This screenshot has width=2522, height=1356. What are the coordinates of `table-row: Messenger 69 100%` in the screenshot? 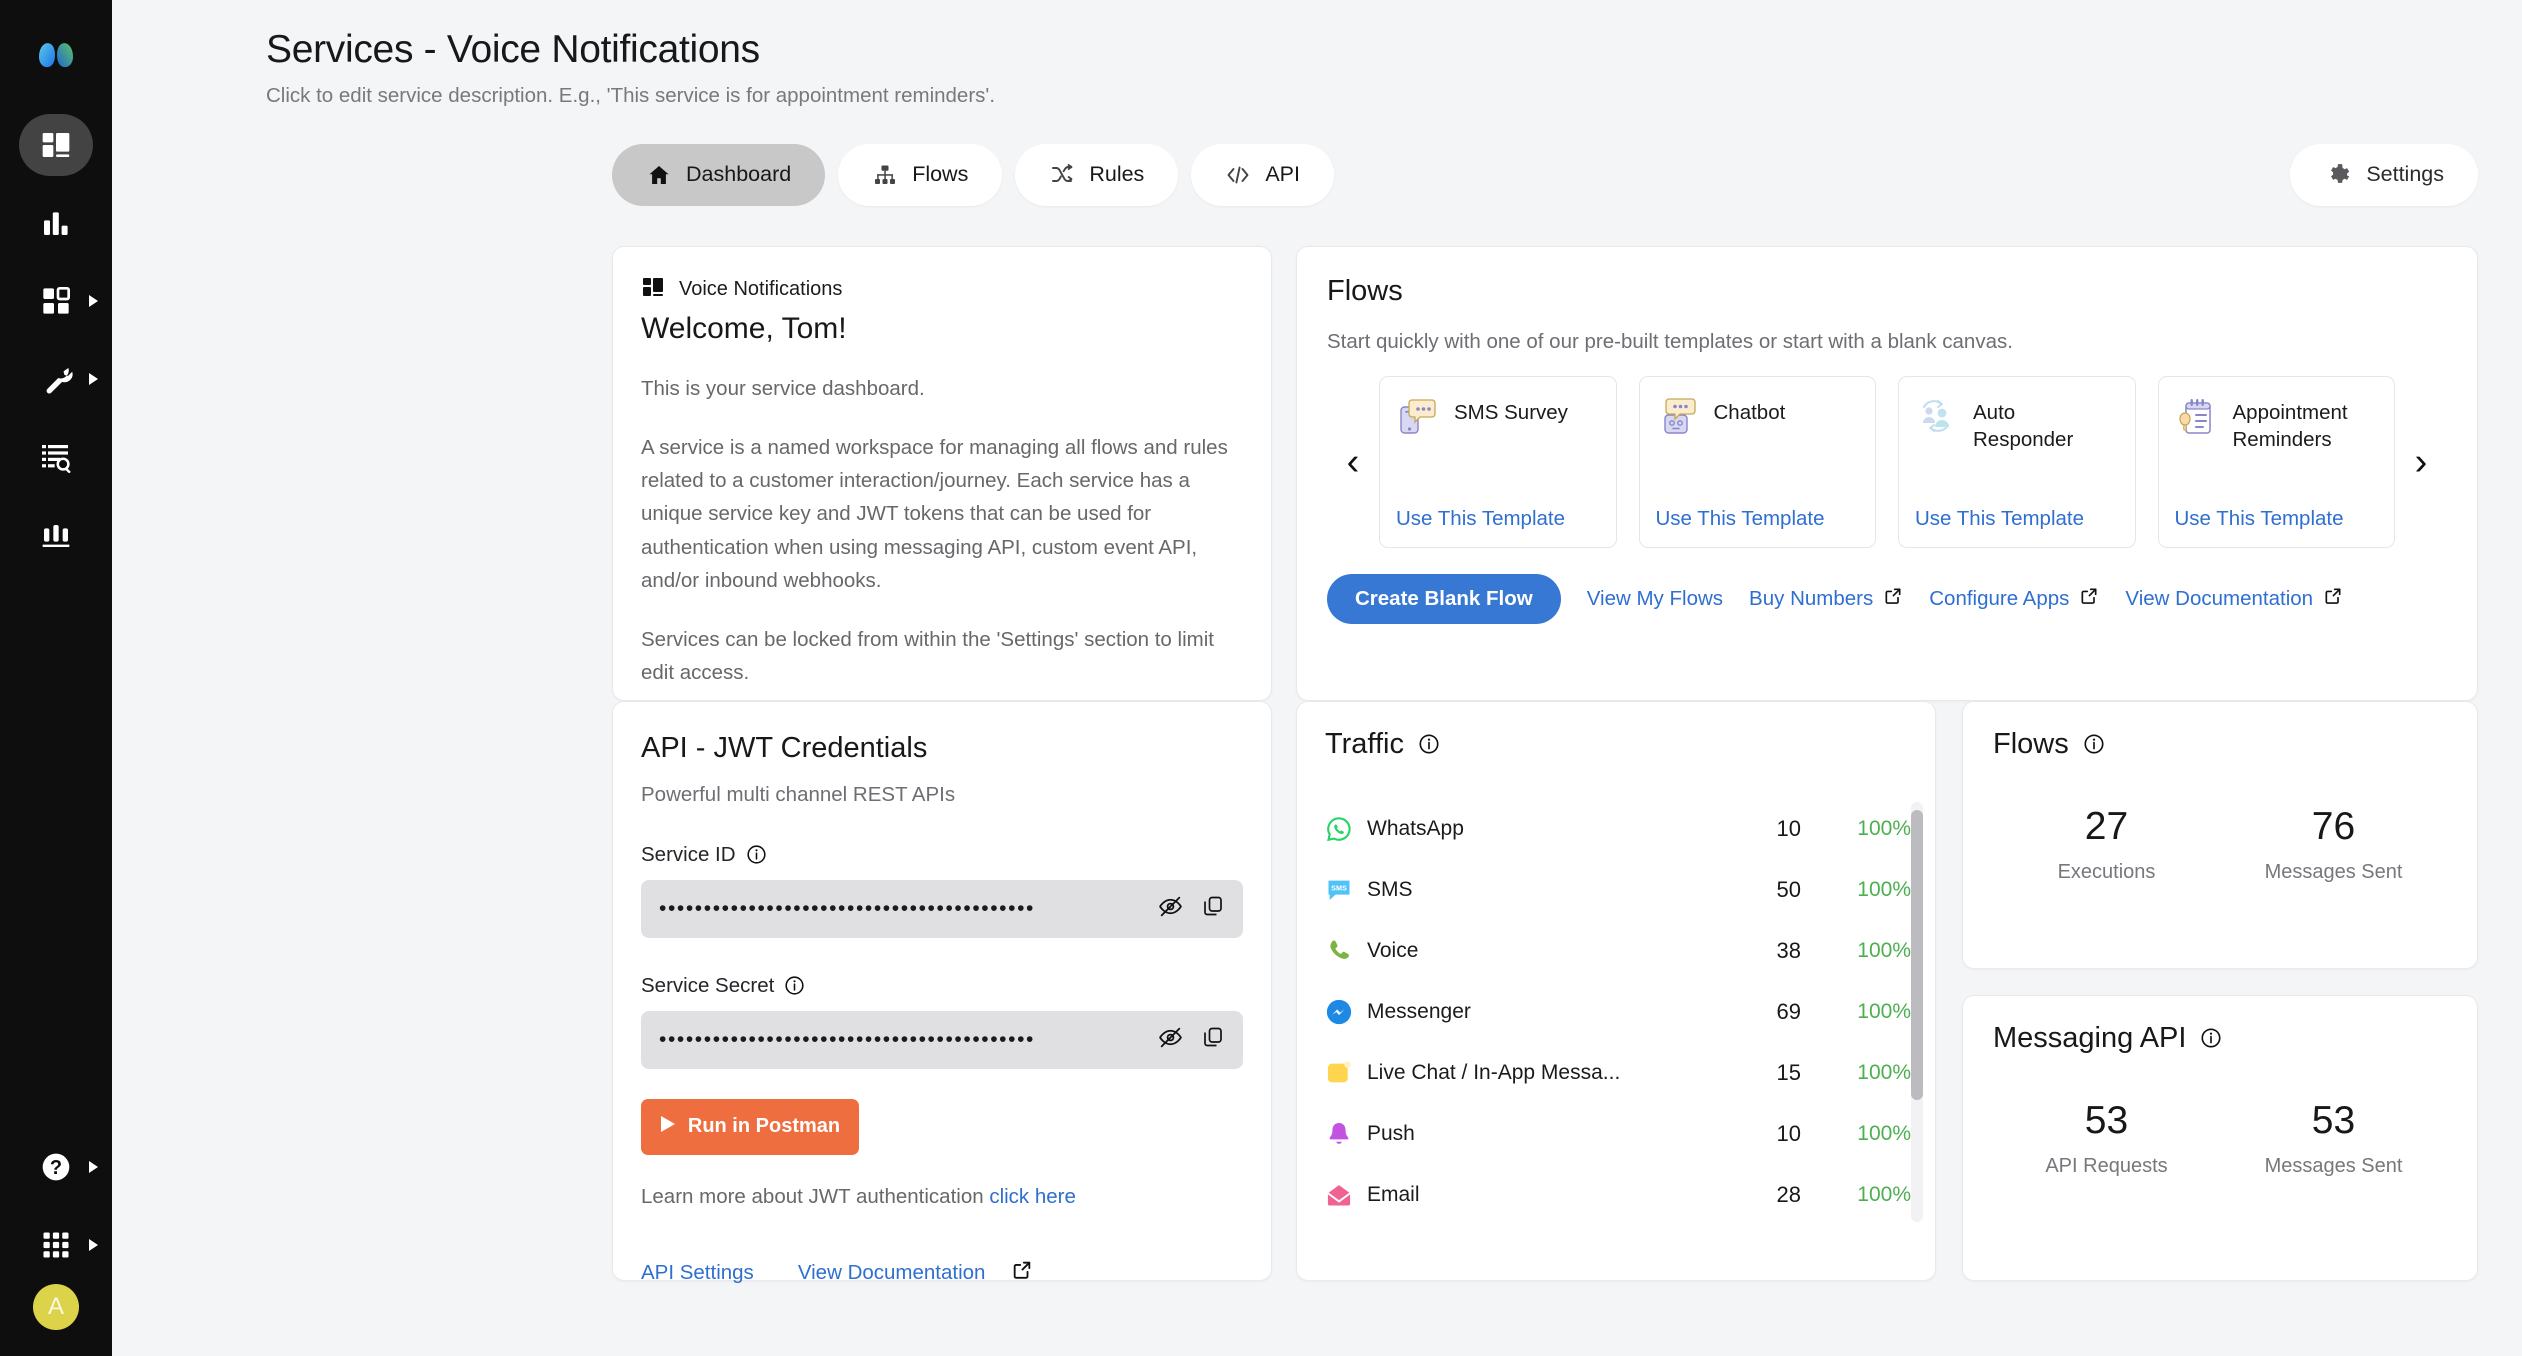 It's located at (1618, 1012).